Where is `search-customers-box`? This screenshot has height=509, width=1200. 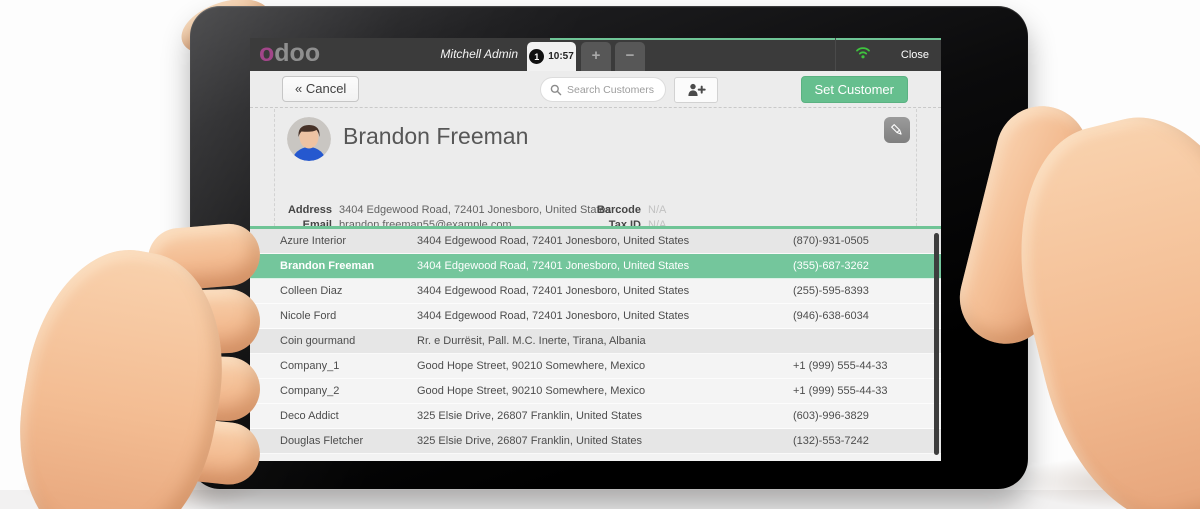
search-customers-box is located at coordinates (603, 89).